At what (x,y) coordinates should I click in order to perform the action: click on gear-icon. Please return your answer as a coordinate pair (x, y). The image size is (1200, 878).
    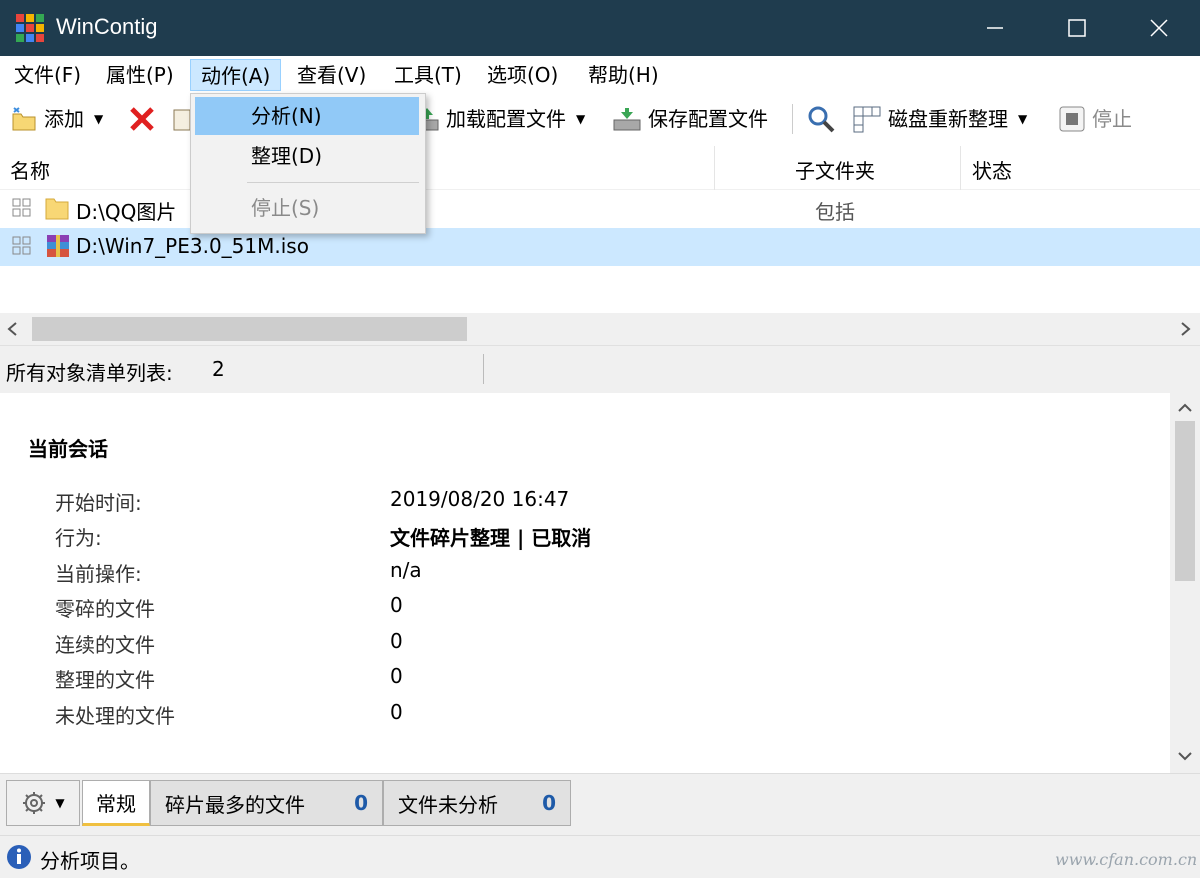
    Looking at the image, I should click on (34, 803).